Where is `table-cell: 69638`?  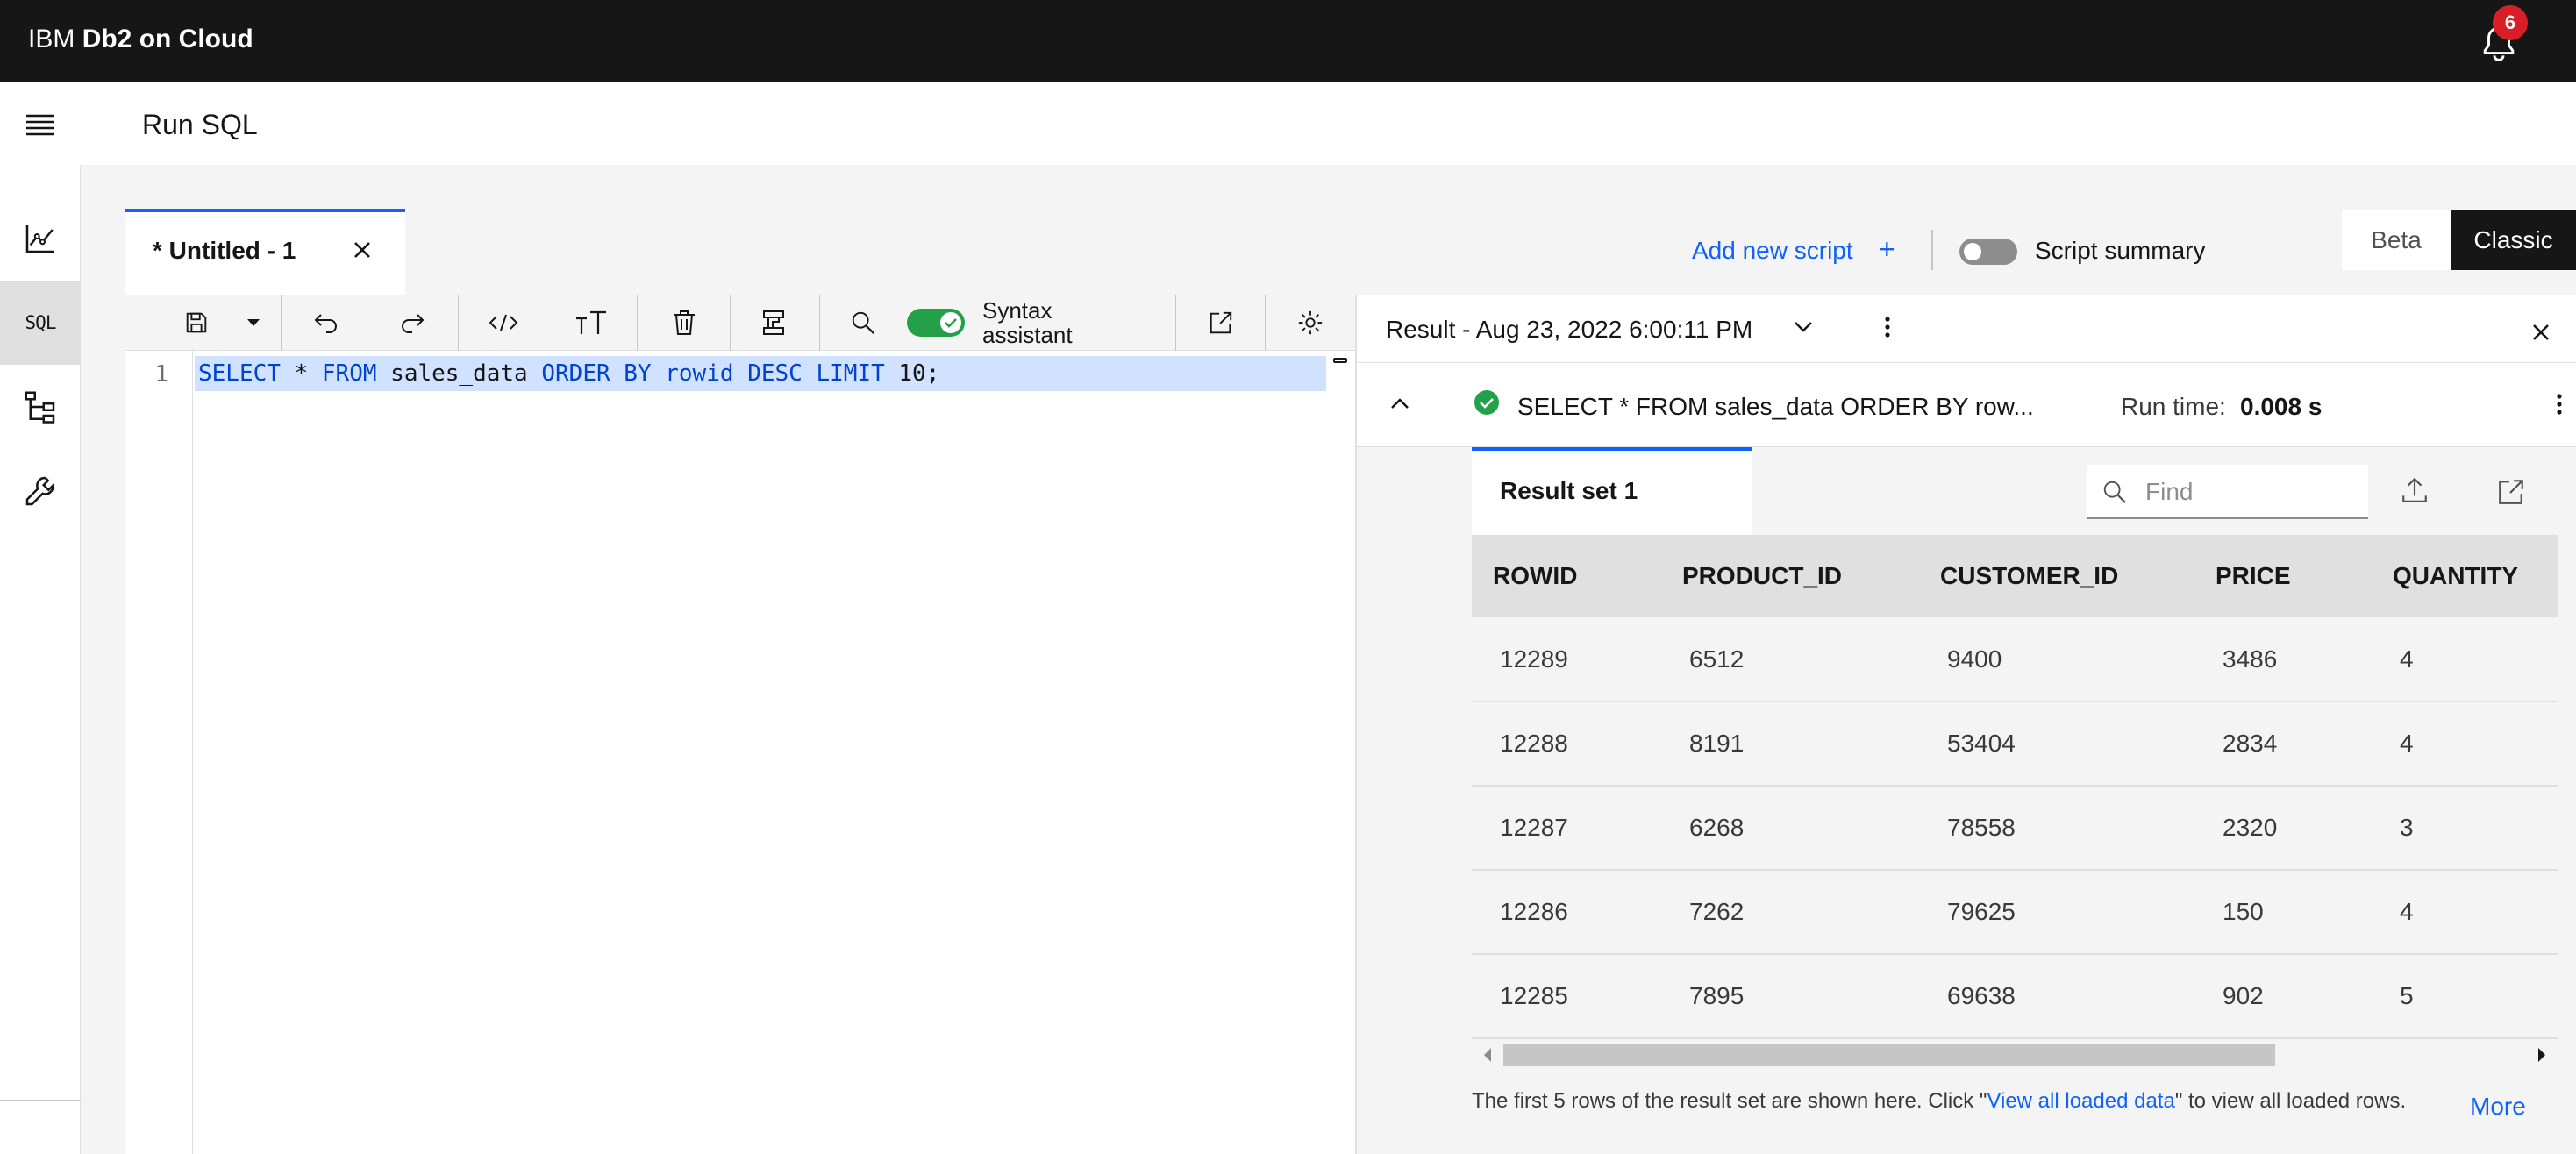 table-cell: 69638 is located at coordinates (2057, 996).